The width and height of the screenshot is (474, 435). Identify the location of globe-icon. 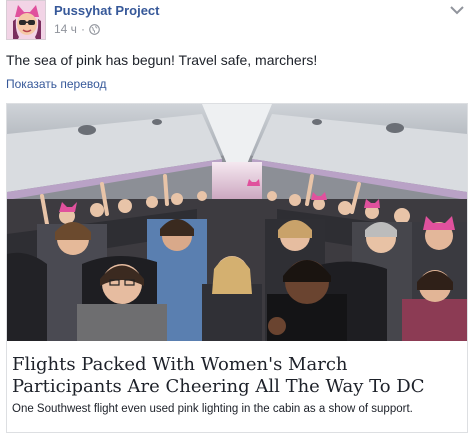
(94, 29).